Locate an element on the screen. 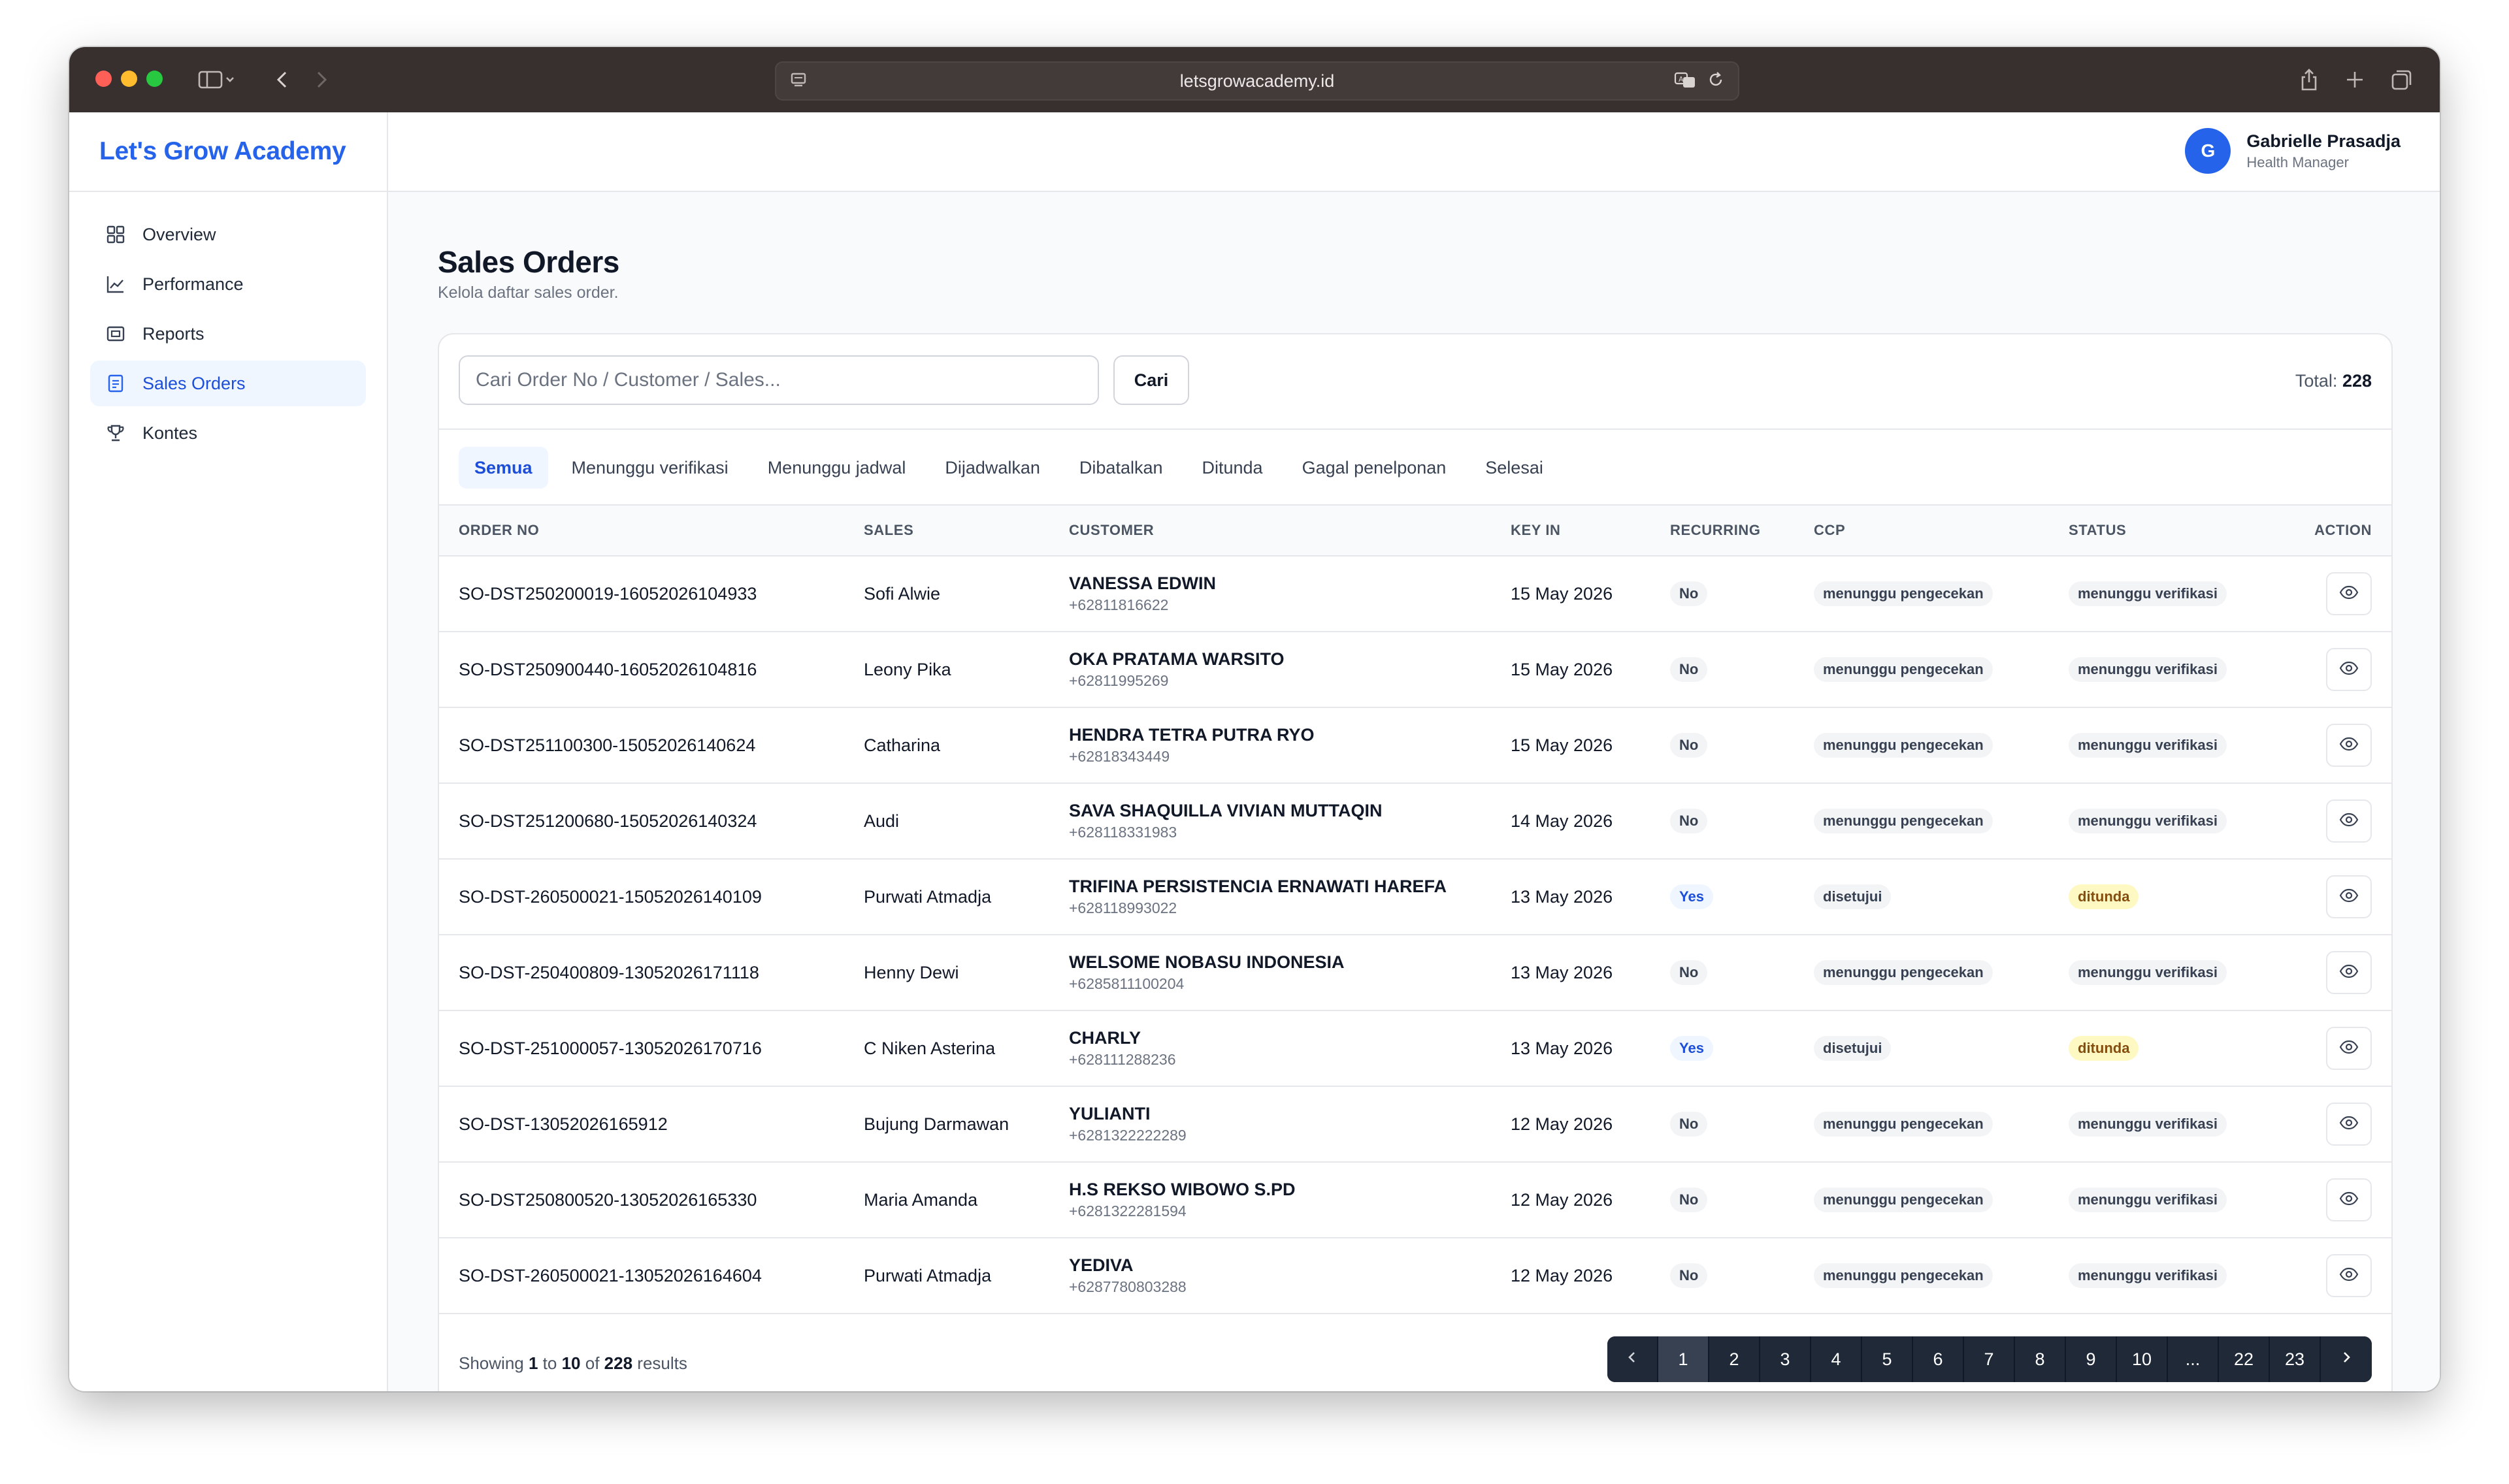 The image size is (2509, 1484). page-button-6: 6 is located at coordinates (1938, 1359).